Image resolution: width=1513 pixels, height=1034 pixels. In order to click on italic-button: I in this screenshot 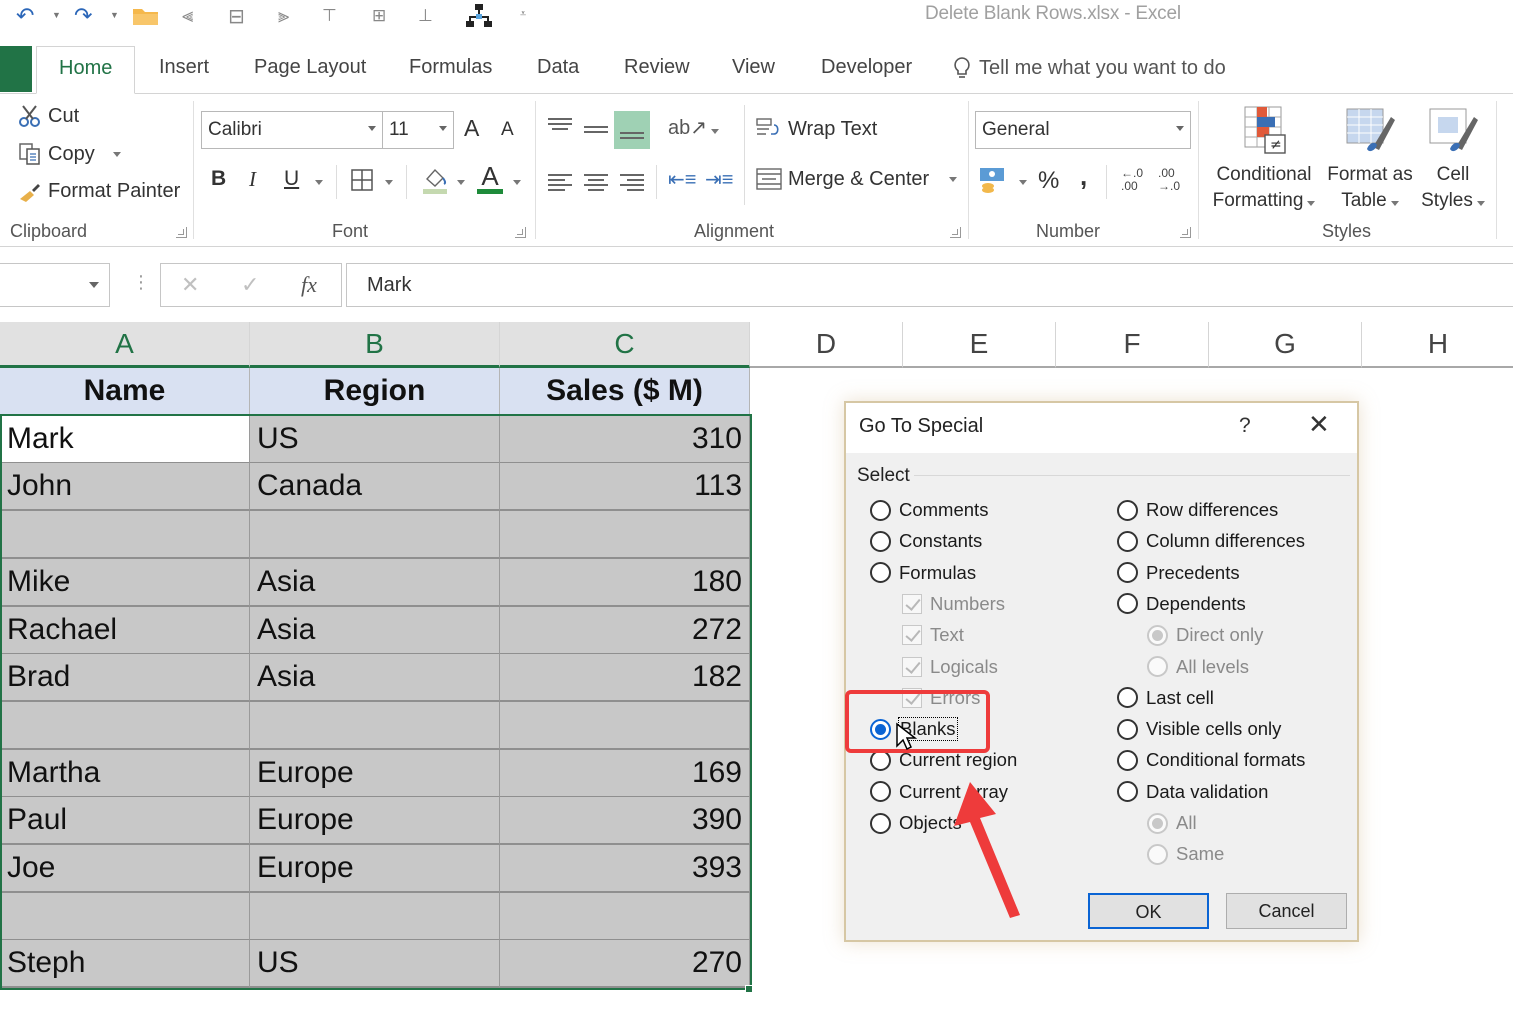, I will do `click(252, 179)`.